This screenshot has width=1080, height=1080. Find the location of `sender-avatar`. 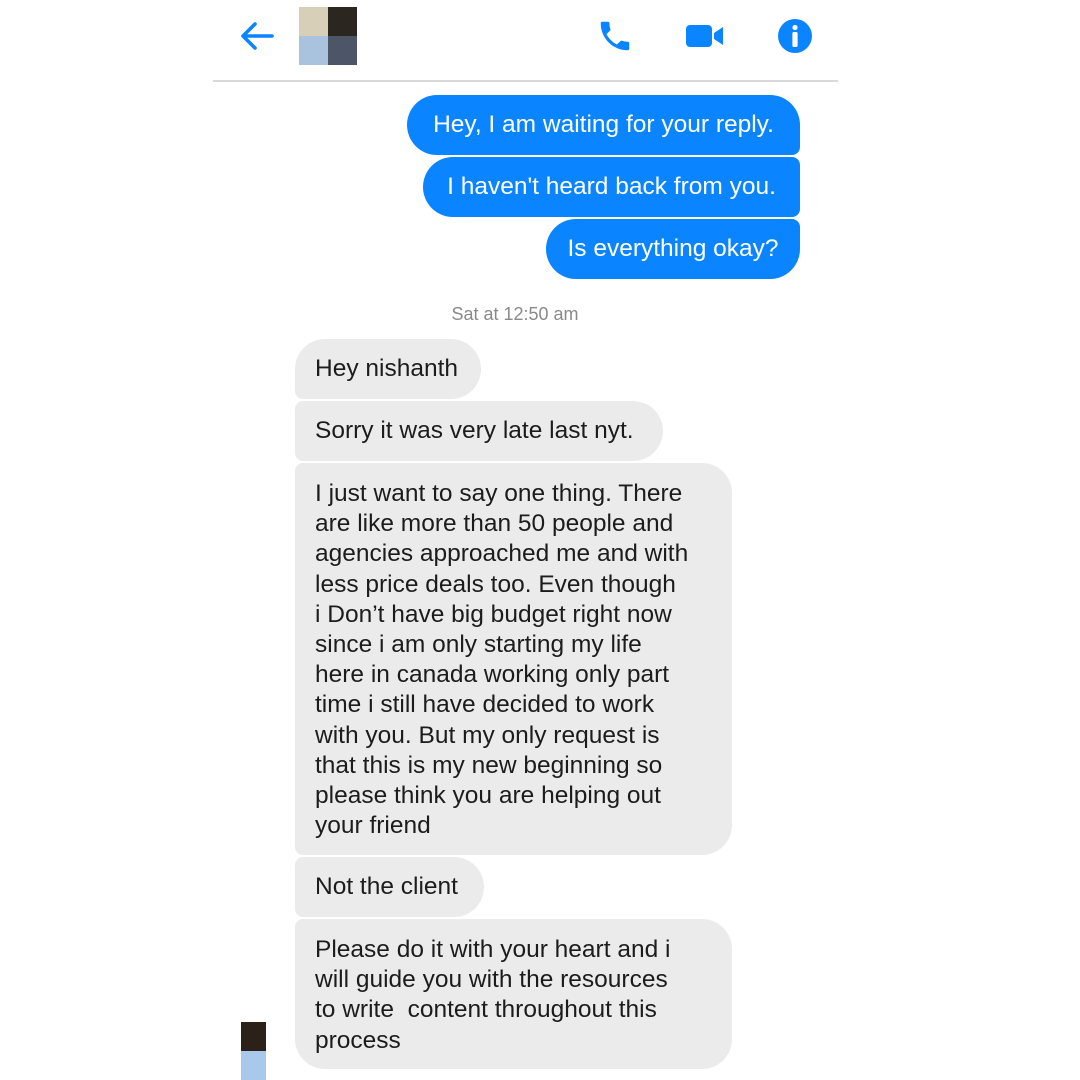

sender-avatar is located at coordinates (266, 1051).